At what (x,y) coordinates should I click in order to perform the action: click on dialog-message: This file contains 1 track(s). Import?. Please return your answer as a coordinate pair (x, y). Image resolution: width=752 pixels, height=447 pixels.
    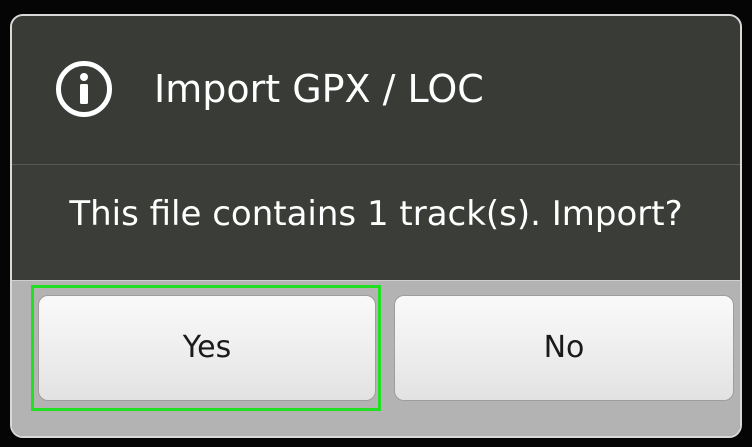
    Looking at the image, I should click on (376, 214).